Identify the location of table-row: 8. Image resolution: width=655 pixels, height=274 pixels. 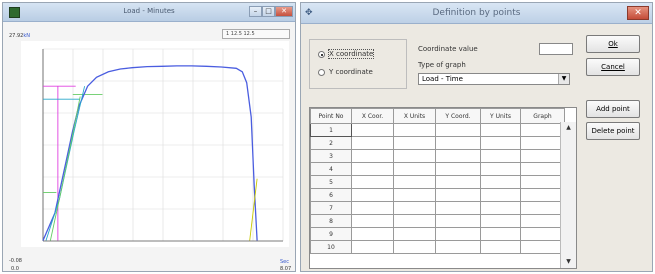
(437, 221).